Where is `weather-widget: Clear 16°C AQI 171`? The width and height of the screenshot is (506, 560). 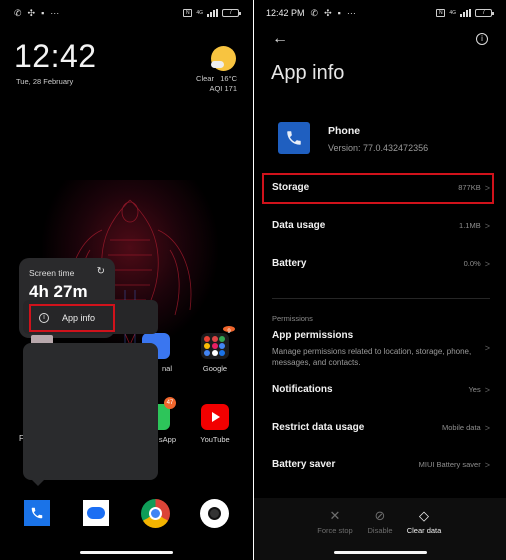
weather-widget: Clear 16°C AQI 171 is located at coordinates (216, 84).